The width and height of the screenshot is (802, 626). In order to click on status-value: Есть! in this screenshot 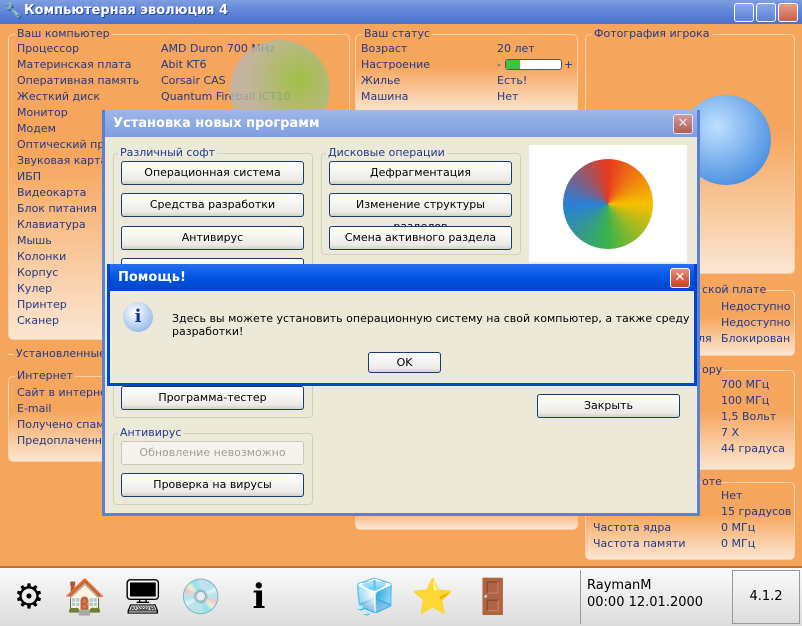, I will do `click(512, 80)`.